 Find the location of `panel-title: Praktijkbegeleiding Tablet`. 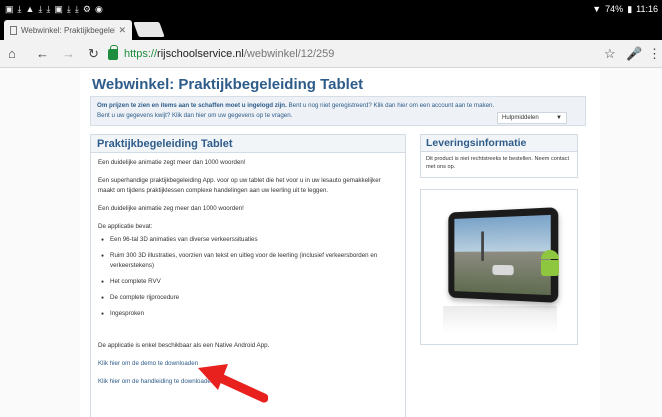

panel-title: Praktijkbegeleiding Tablet is located at coordinates (248, 144).